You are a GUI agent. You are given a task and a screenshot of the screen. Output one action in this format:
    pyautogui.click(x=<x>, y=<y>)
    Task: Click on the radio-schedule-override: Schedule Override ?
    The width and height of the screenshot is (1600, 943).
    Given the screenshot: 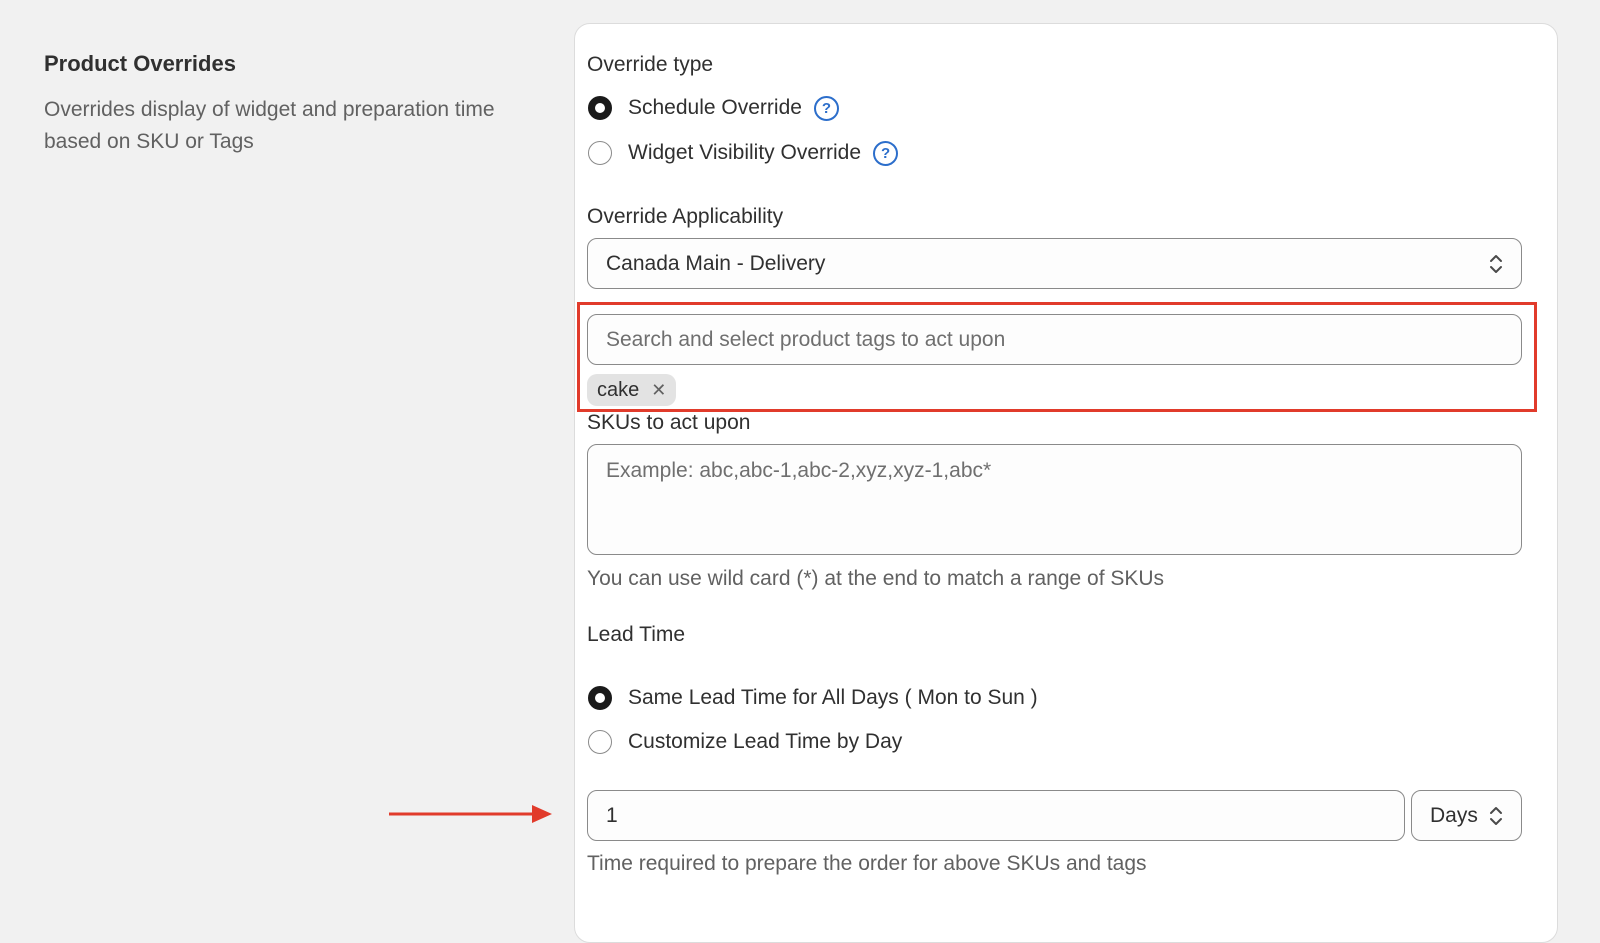 What is the action you would take?
    pyautogui.click(x=713, y=108)
    